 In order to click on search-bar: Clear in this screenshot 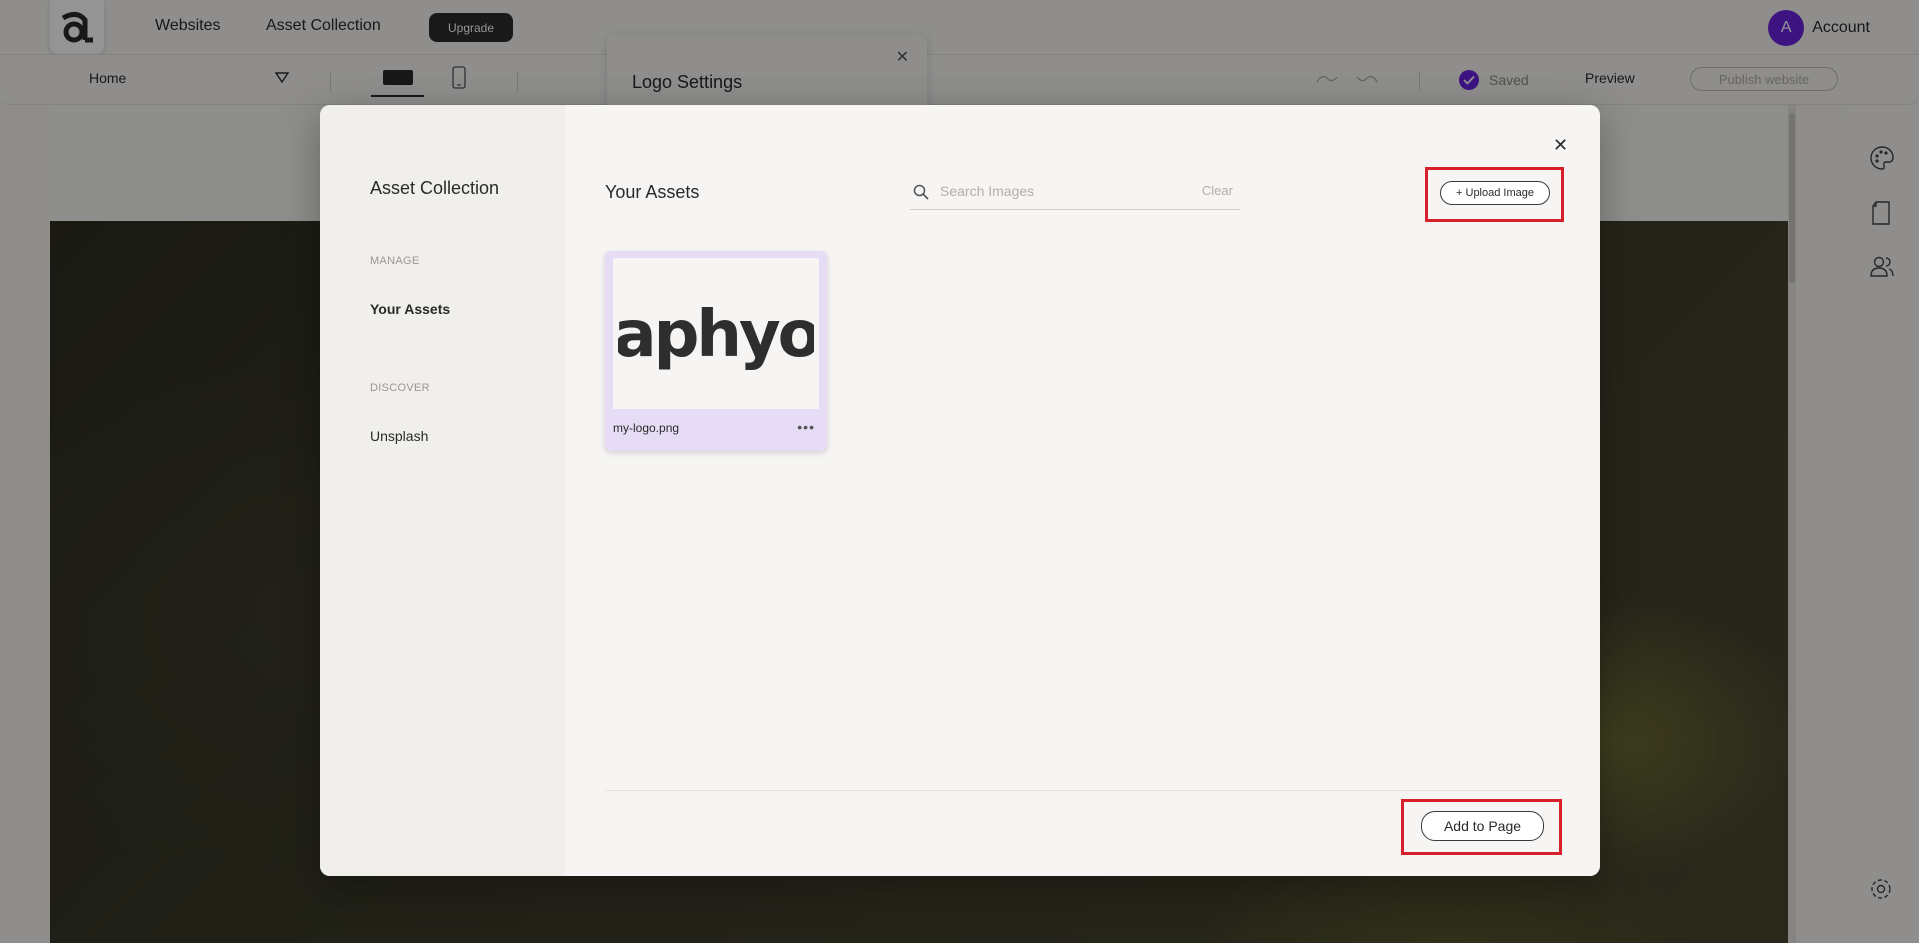, I will do `click(1075, 191)`.